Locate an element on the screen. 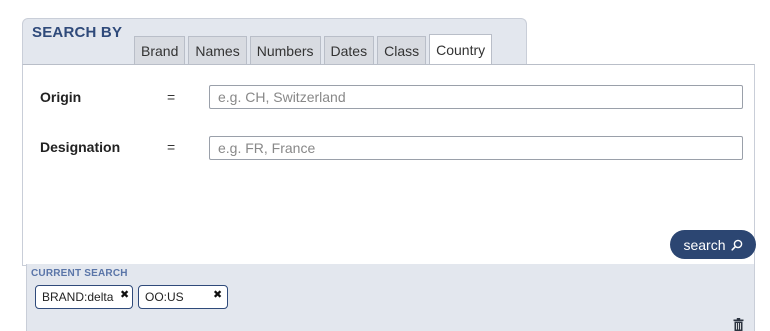 This screenshot has width=770, height=331. tab-class: Class is located at coordinates (402, 50).